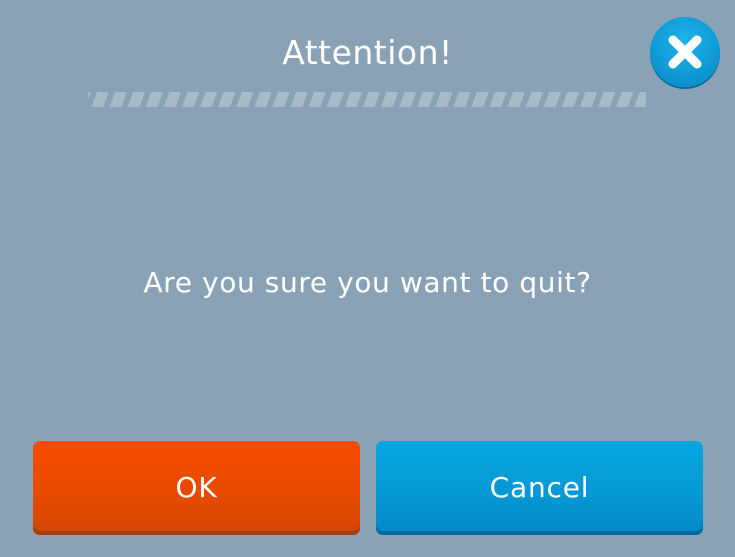 The image size is (735, 557). I want to click on close-button, so click(685, 52).